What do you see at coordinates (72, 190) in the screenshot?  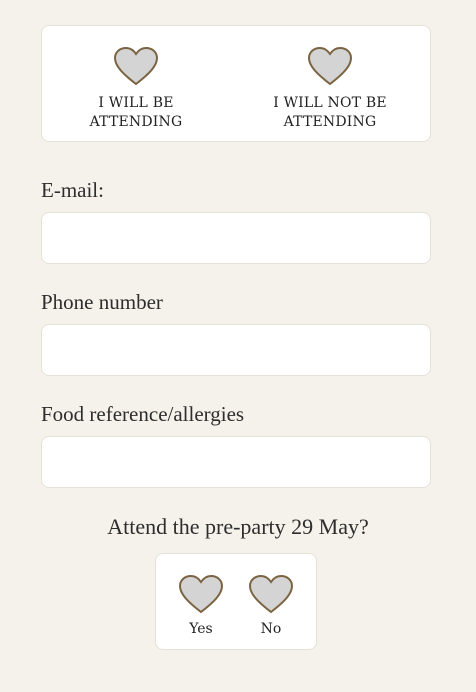 I see `email-label: E-mail:` at bounding box center [72, 190].